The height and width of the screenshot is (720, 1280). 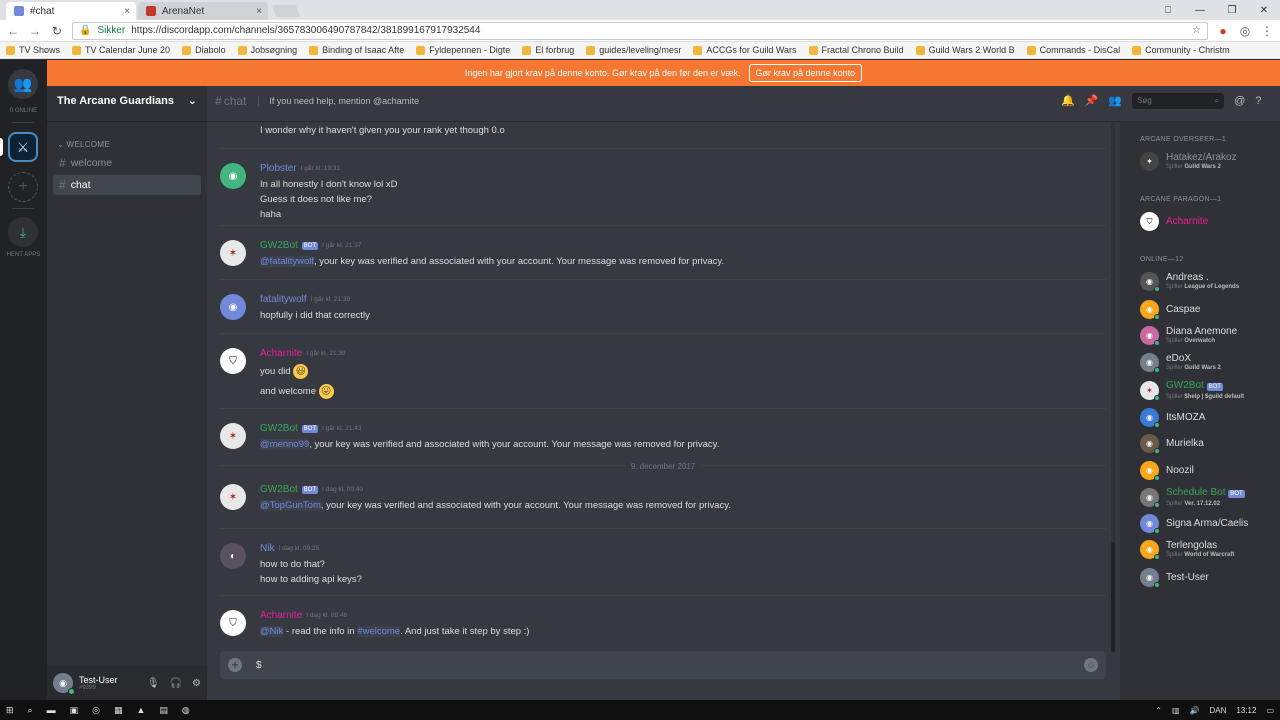 I want to click on friends-home-icon: 👥, so click(x=23, y=84).